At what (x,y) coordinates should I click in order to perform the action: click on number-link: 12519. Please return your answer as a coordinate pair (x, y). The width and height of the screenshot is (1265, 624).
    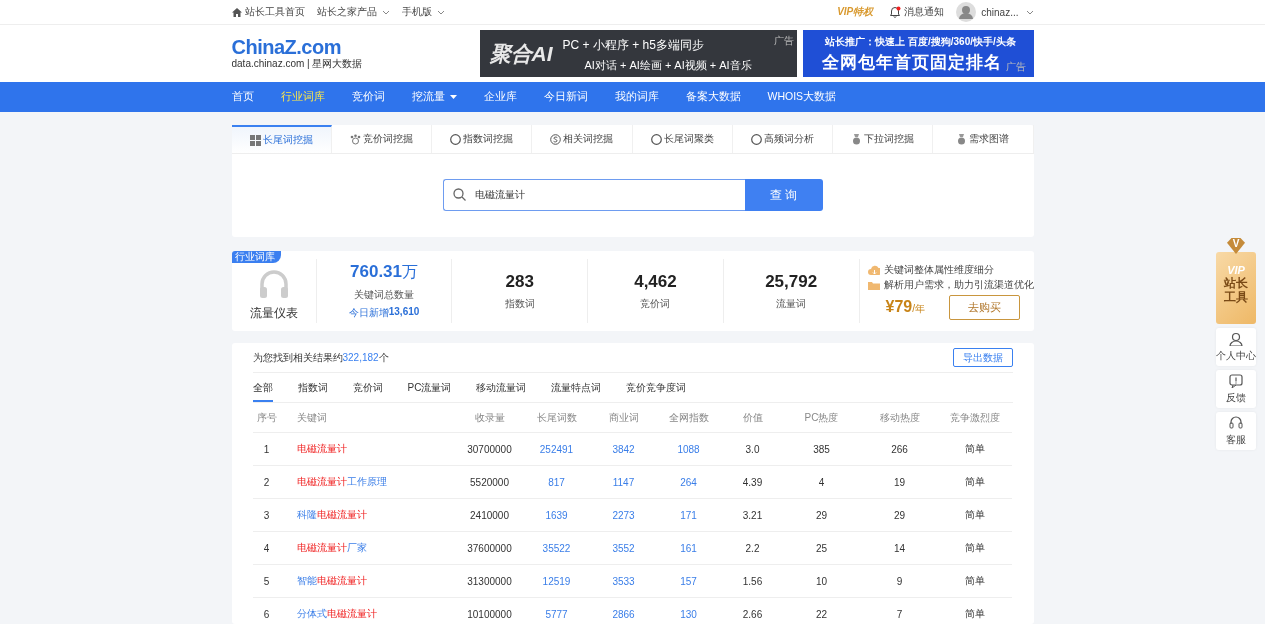
    Looking at the image, I should click on (556, 581).